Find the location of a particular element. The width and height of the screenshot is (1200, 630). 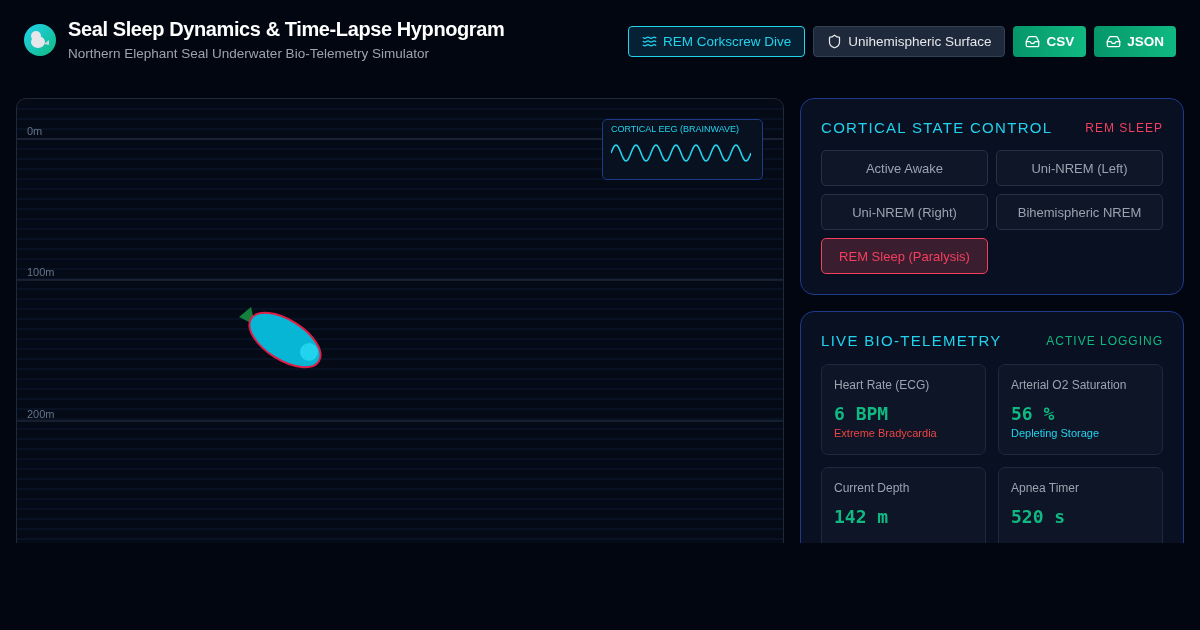

metric-label: Apnea Timer is located at coordinates (1046, 488).